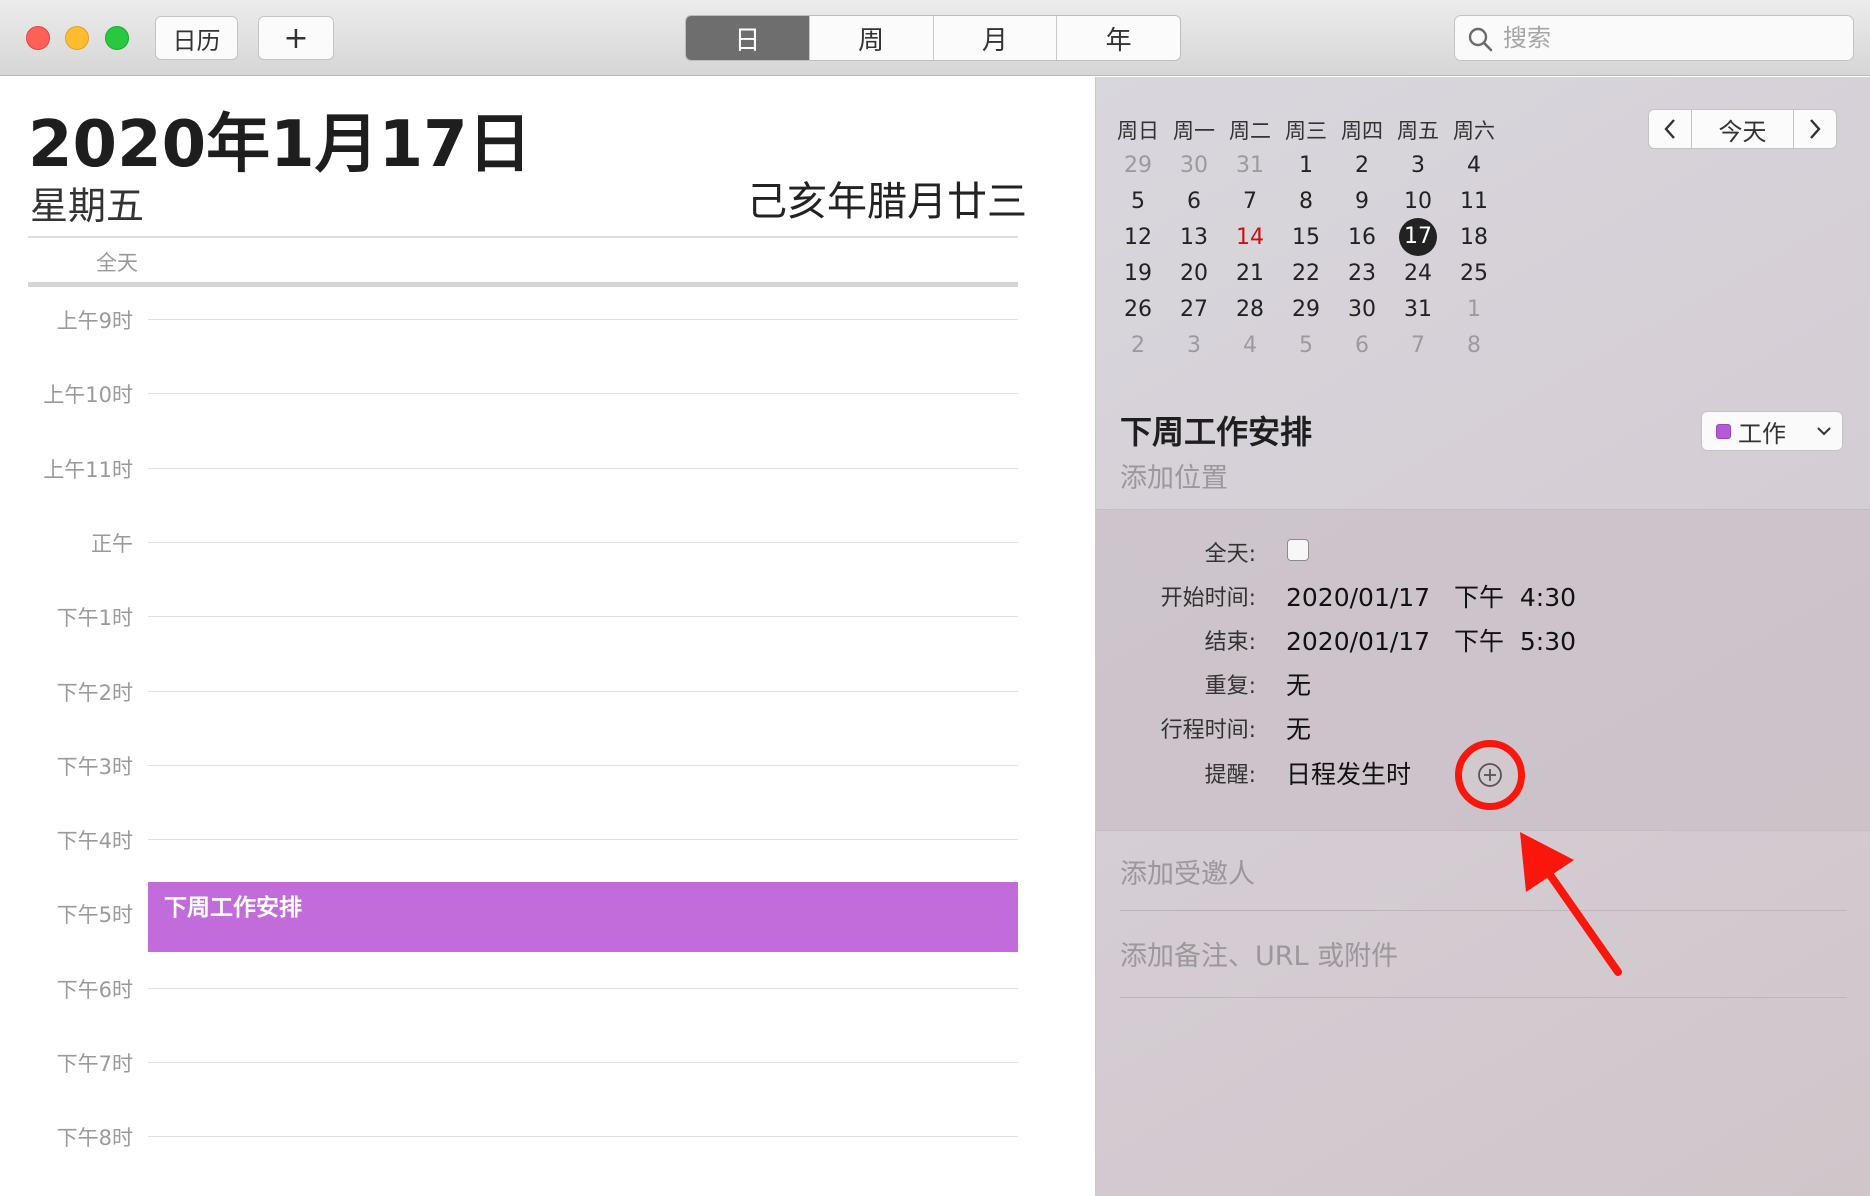 This screenshot has height=1196, width=1870. Describe the element at coordinates (1362, 237) in the screenshot. I see `mini-calendar-day: 16` at that location.